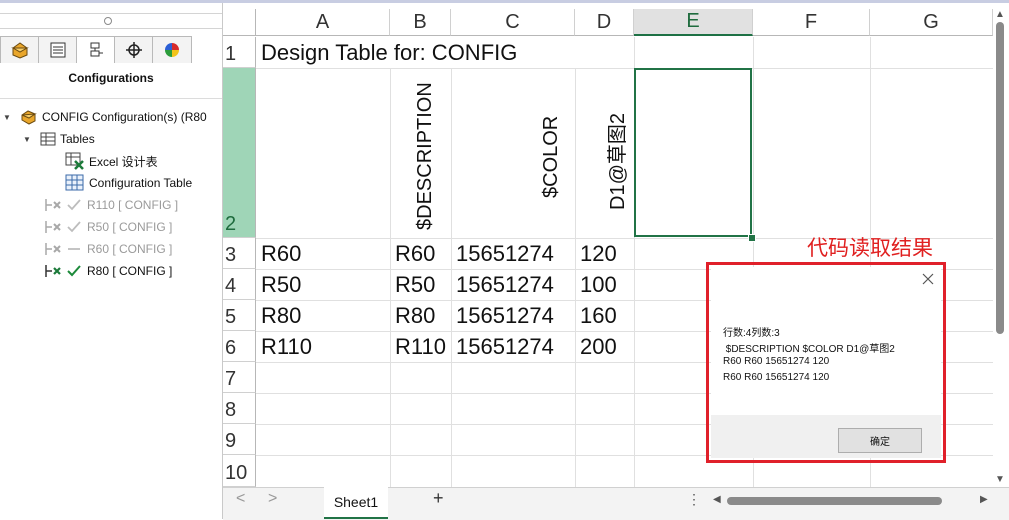  I want to click on cell-c5: 15651274, so click(505, 316).